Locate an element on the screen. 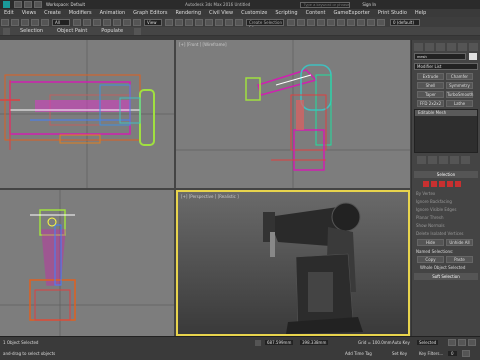 Image resolution: width=480 pixels, height=360 pixels. viewport-top is located at coordinates (87, 114).